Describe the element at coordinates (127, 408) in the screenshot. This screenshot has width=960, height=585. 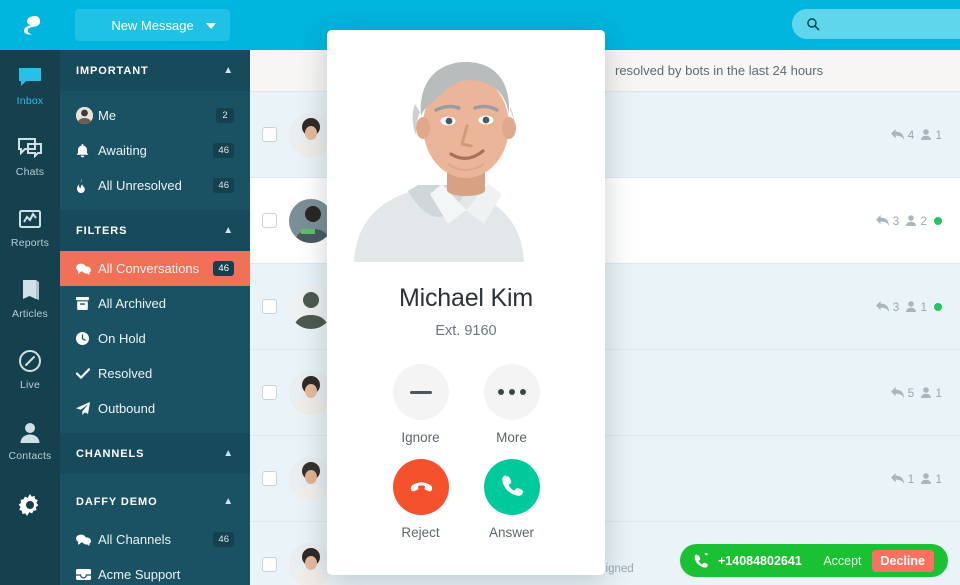
I see `sidebar-item-outbound-label: Outbound` at that location.